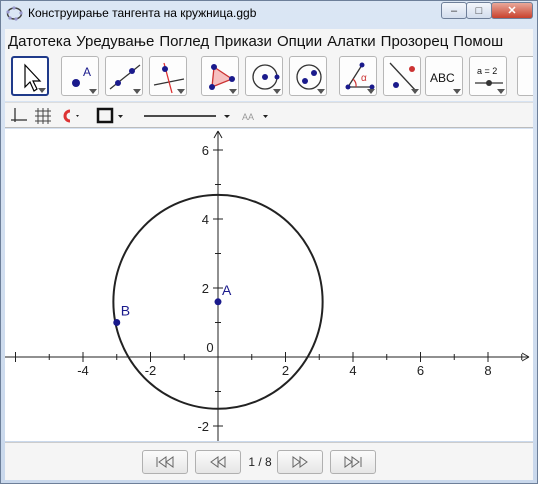  What do you see at coordinates (183, 41) in the screenshot?
I see `menu-view: Поглед` at bounding box center [183, 41].